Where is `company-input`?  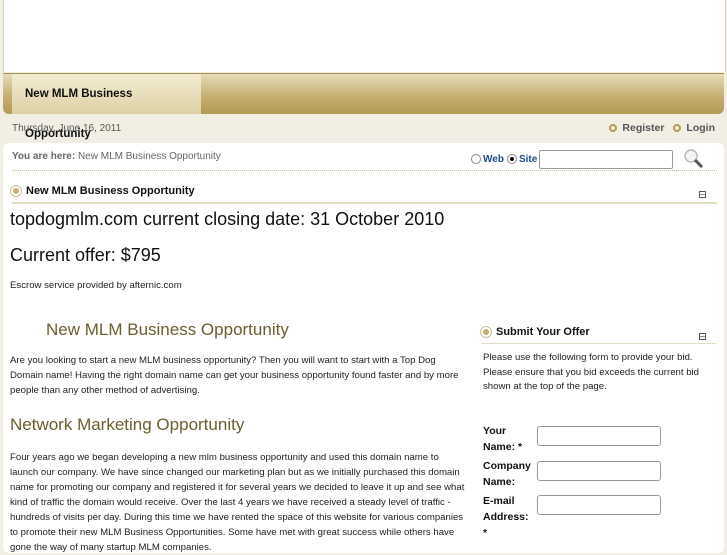
company-input is located at coordinates (599, 471).